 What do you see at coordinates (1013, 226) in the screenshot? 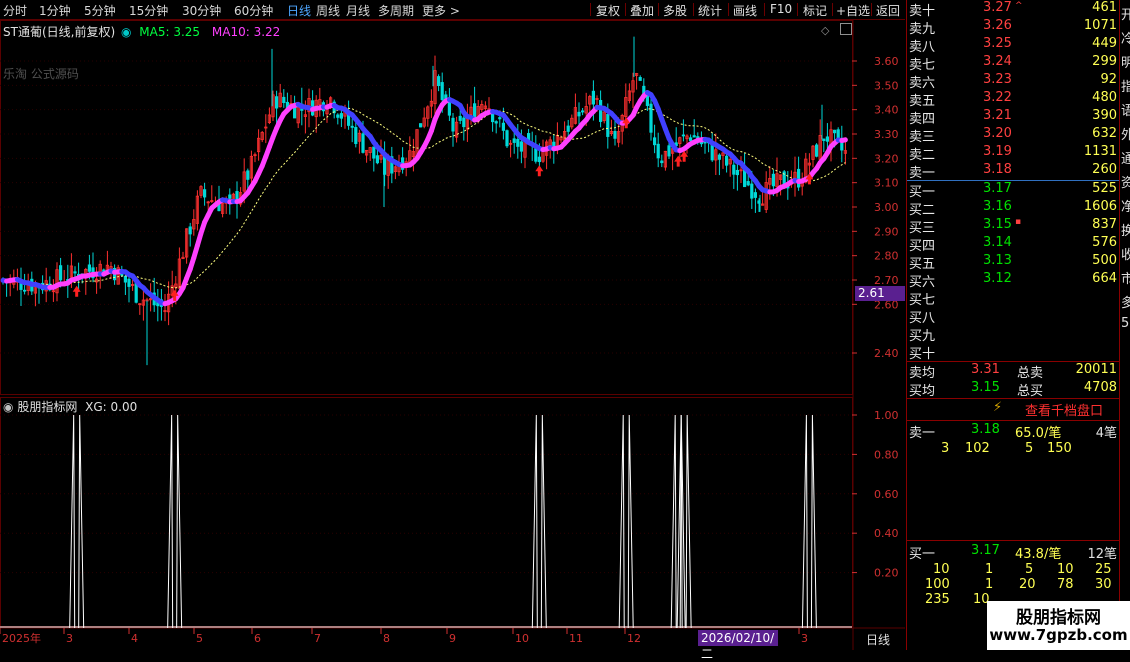
I see `buy-level-row: 买三 3.15 837` at bounding box center [1013, 226].